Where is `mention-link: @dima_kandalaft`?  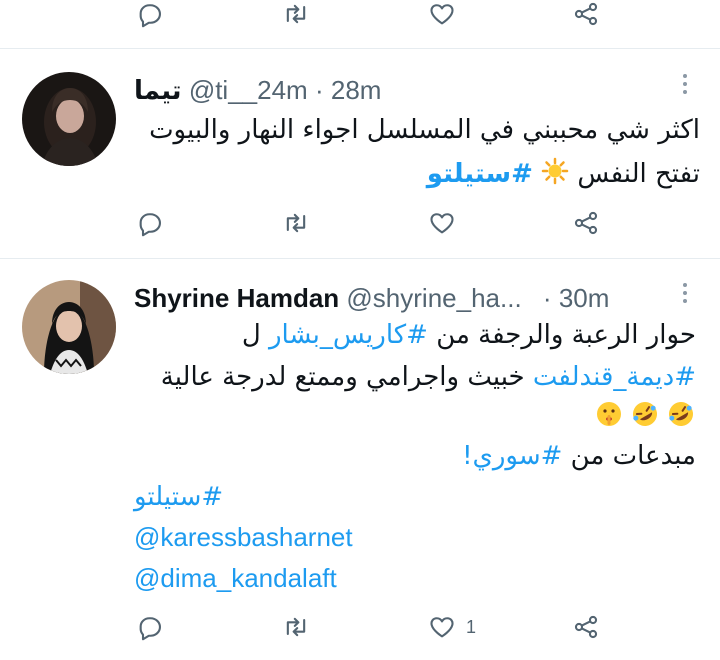 mention-link: @dima_kandalaft is located at coordinates (235, 578).